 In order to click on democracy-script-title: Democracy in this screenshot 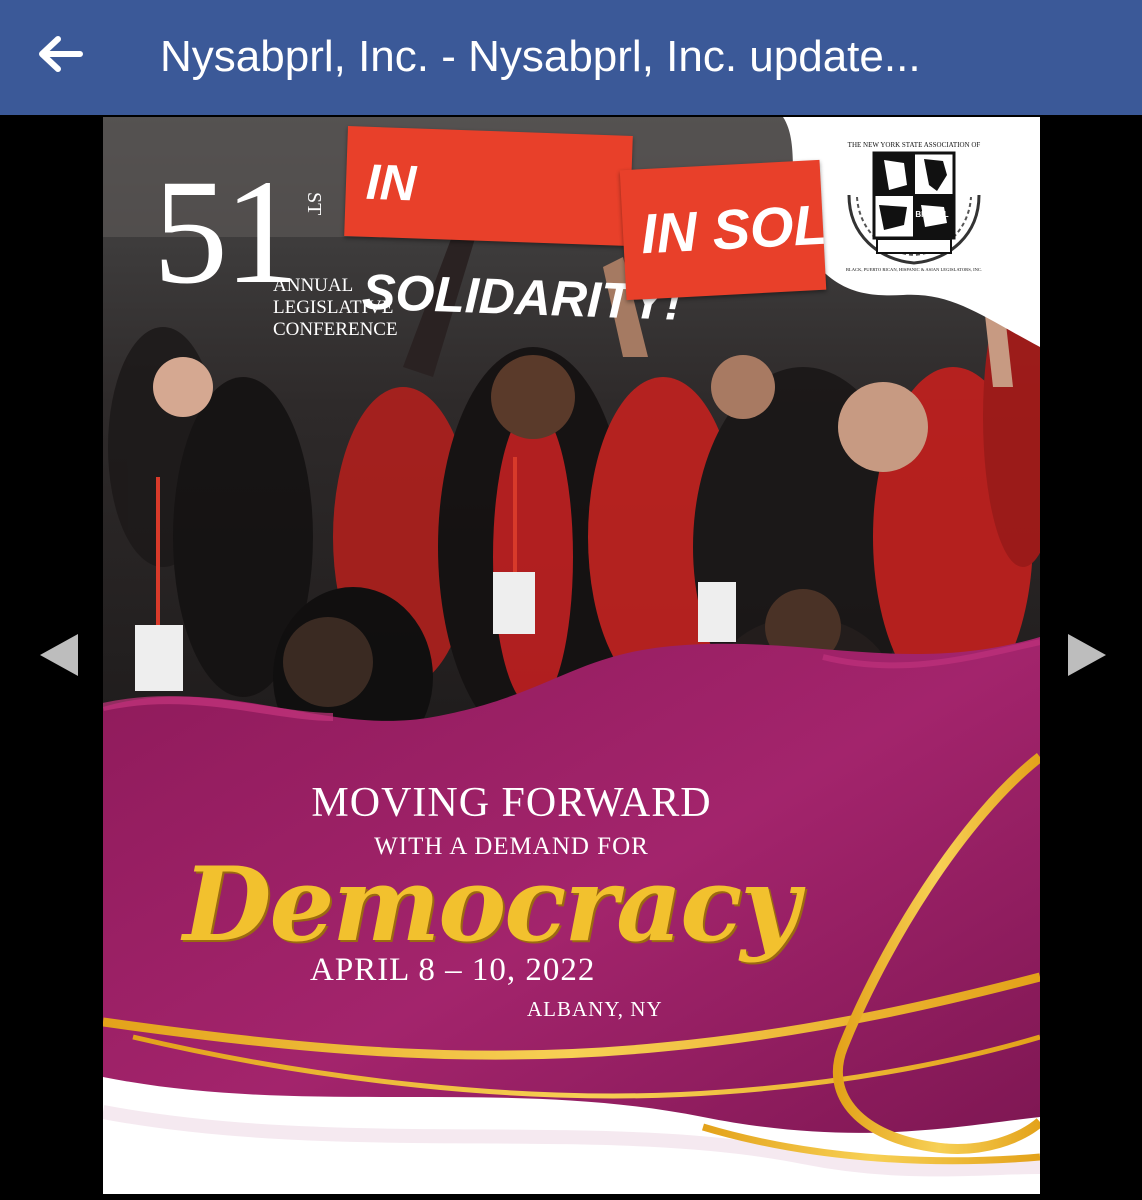, I will do `click(491, 905)`.